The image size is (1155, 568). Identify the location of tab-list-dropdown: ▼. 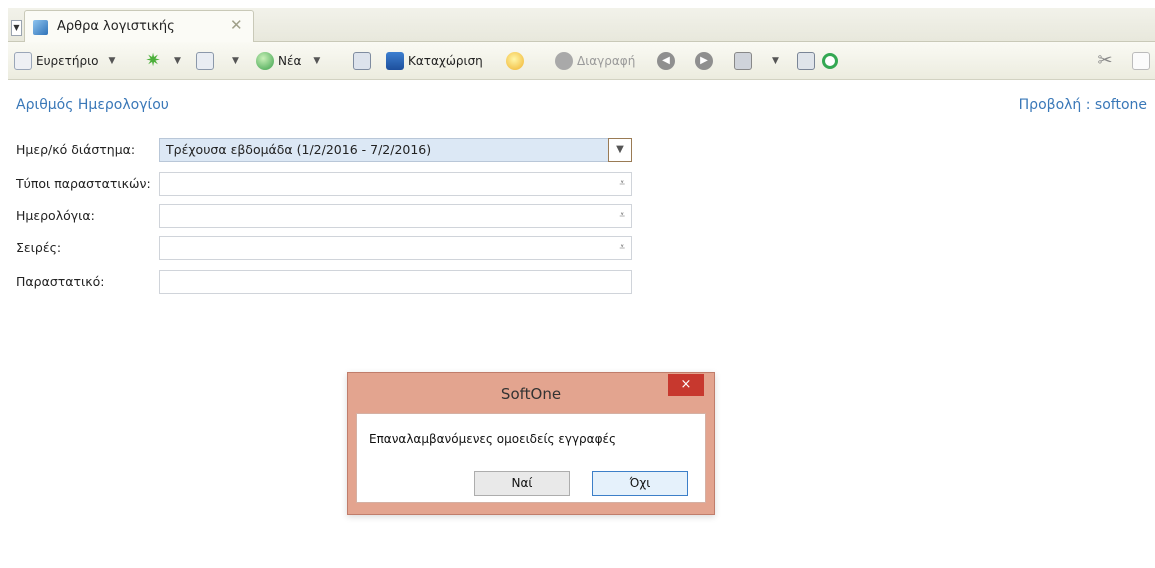
(16, 28).